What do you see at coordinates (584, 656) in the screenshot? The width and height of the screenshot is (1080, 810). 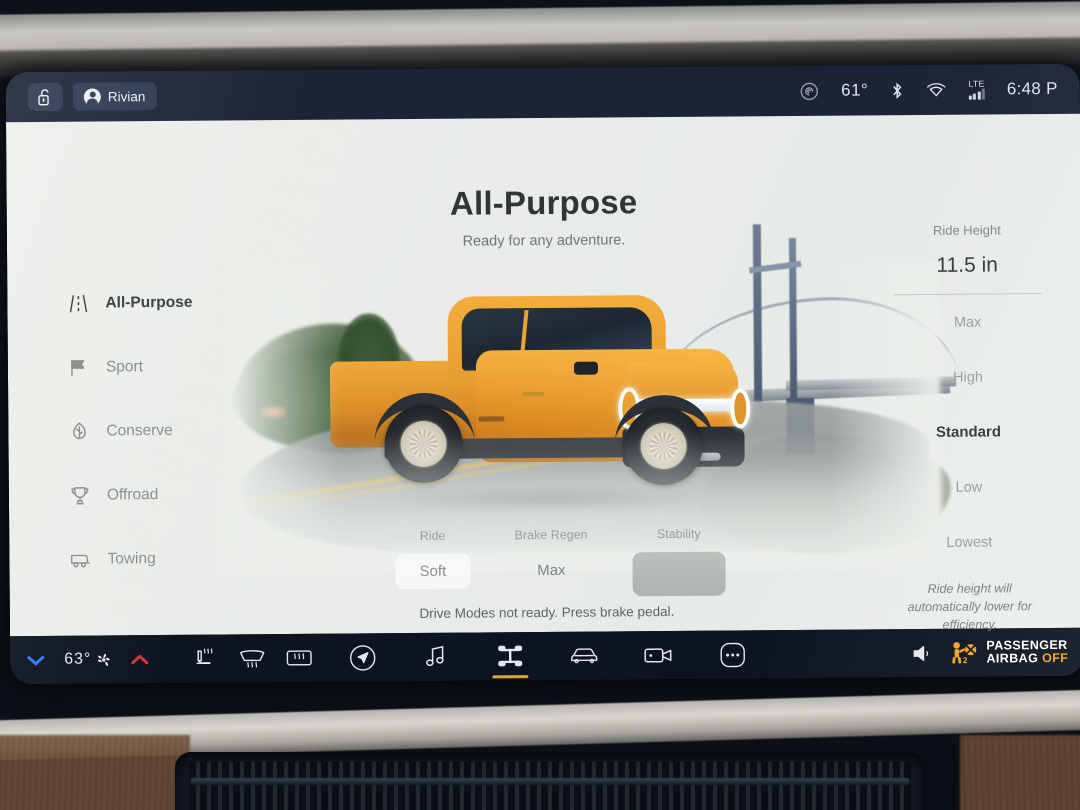 I see `vehicle-icon` at bounding box center [584, 656].